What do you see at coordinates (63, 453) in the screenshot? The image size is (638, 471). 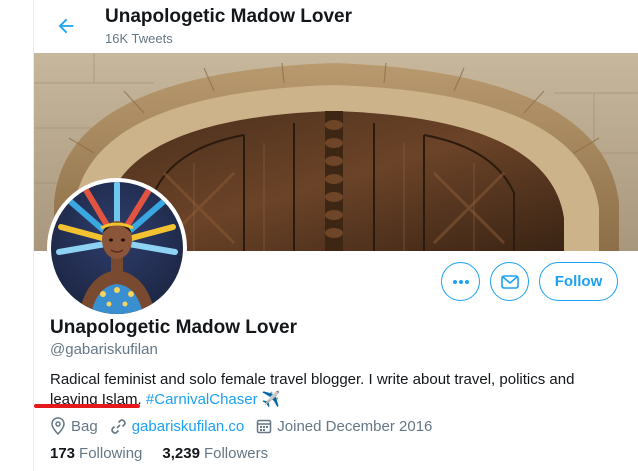 I see `following-count: 173` at bounding box center [63, 453].